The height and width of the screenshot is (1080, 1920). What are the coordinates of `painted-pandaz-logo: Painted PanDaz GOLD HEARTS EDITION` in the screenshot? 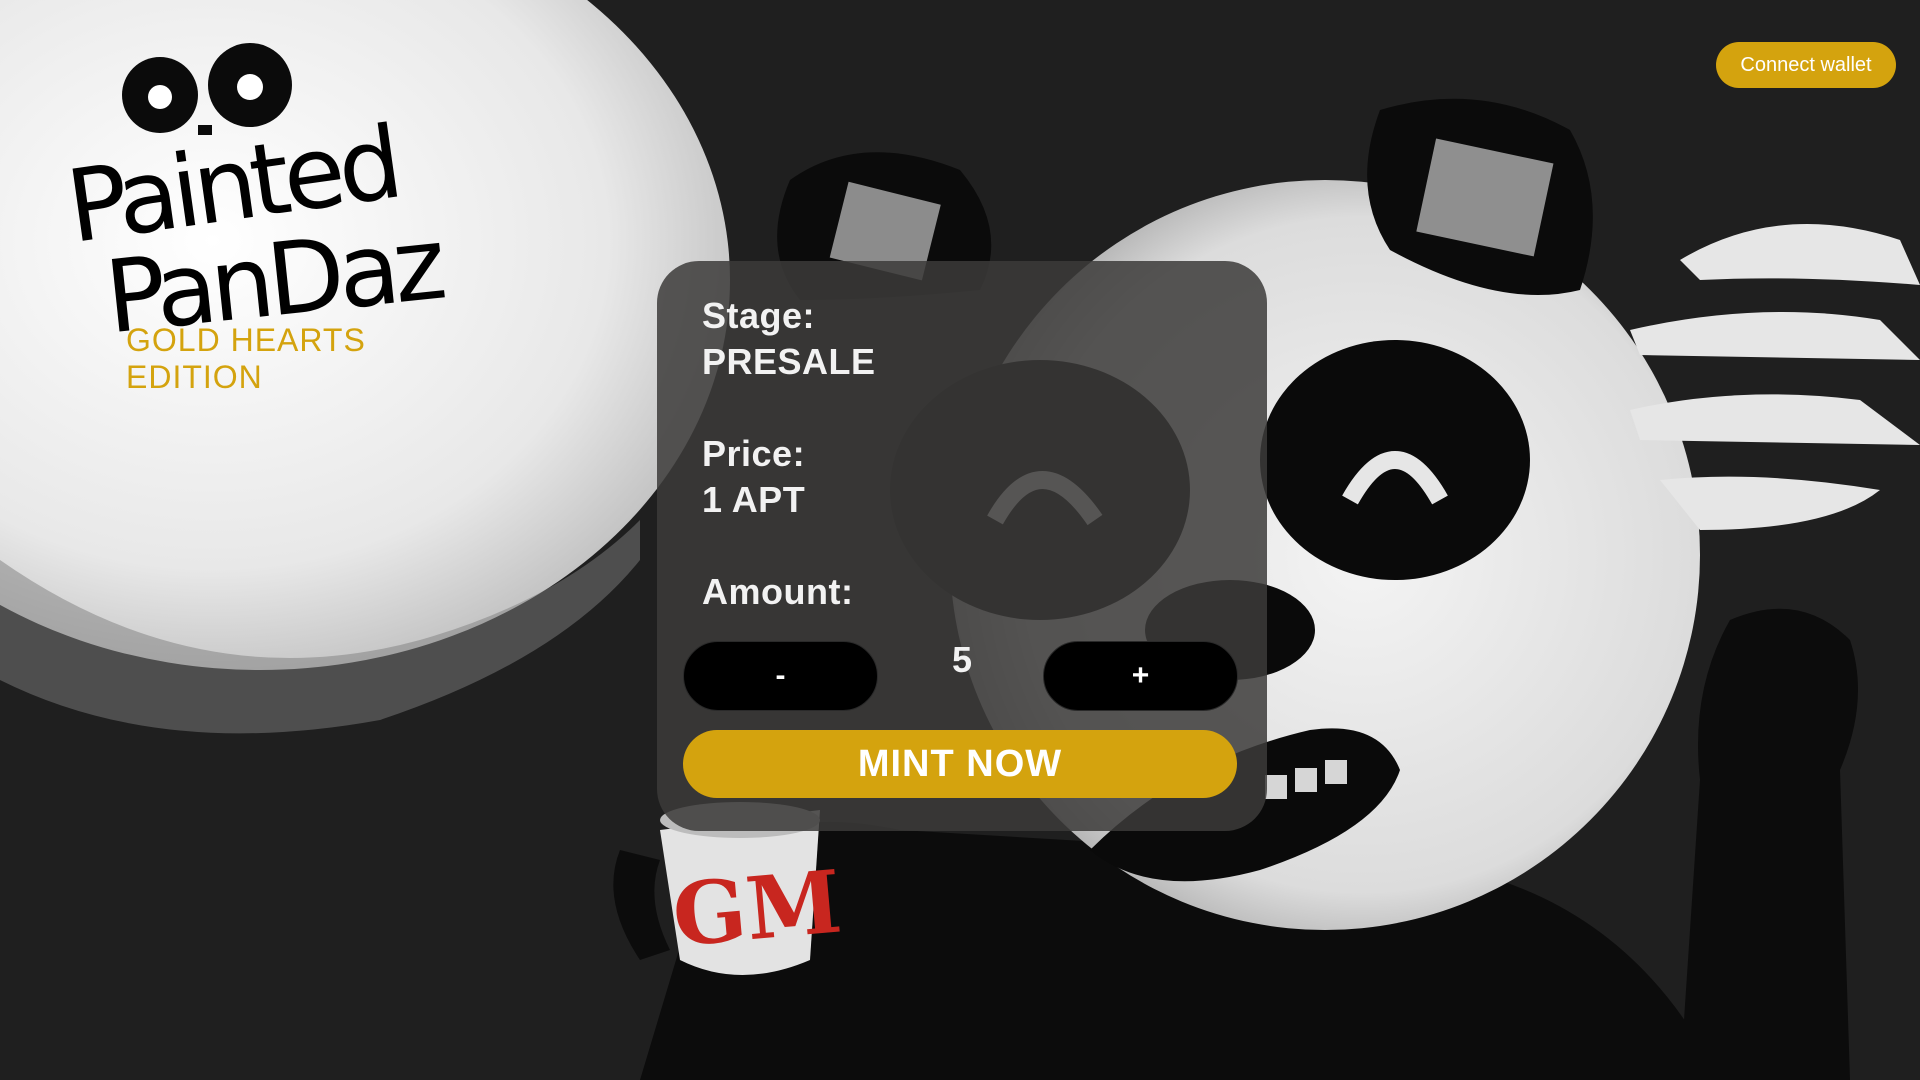 It's located at (250, 217).